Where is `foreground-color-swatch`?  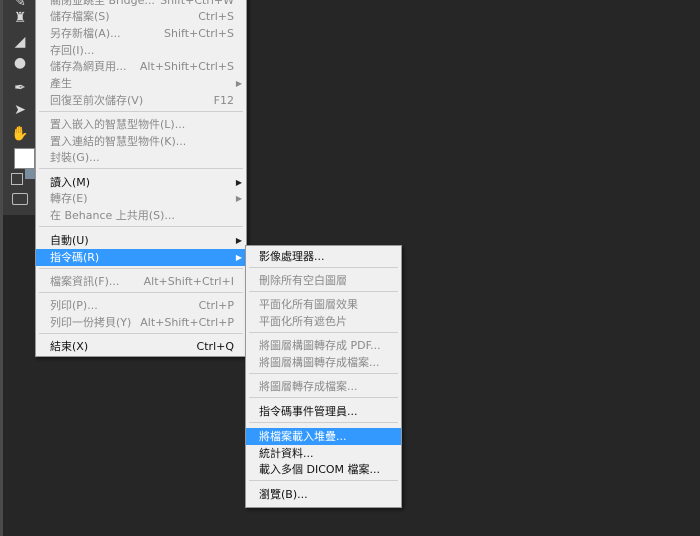 foreground-color-swatch is located at coordinates (24, 158).